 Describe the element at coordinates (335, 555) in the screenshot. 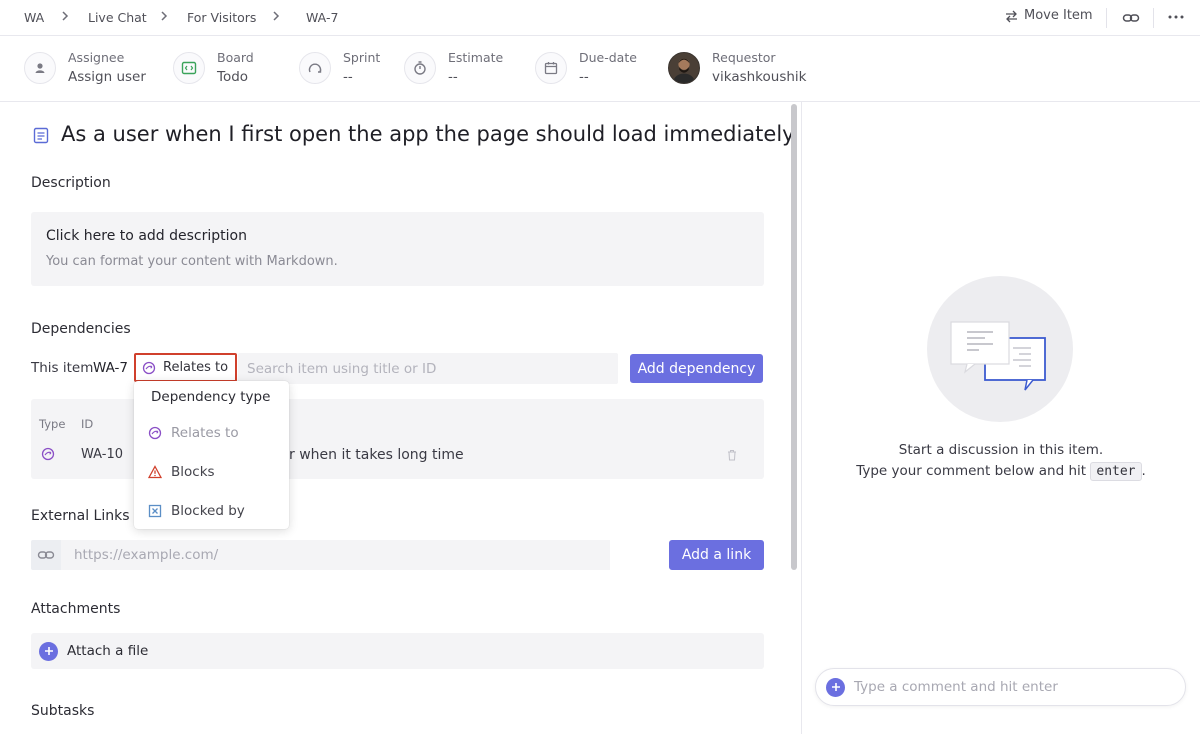

I see `external-link-input: https://example.com/` at that location.